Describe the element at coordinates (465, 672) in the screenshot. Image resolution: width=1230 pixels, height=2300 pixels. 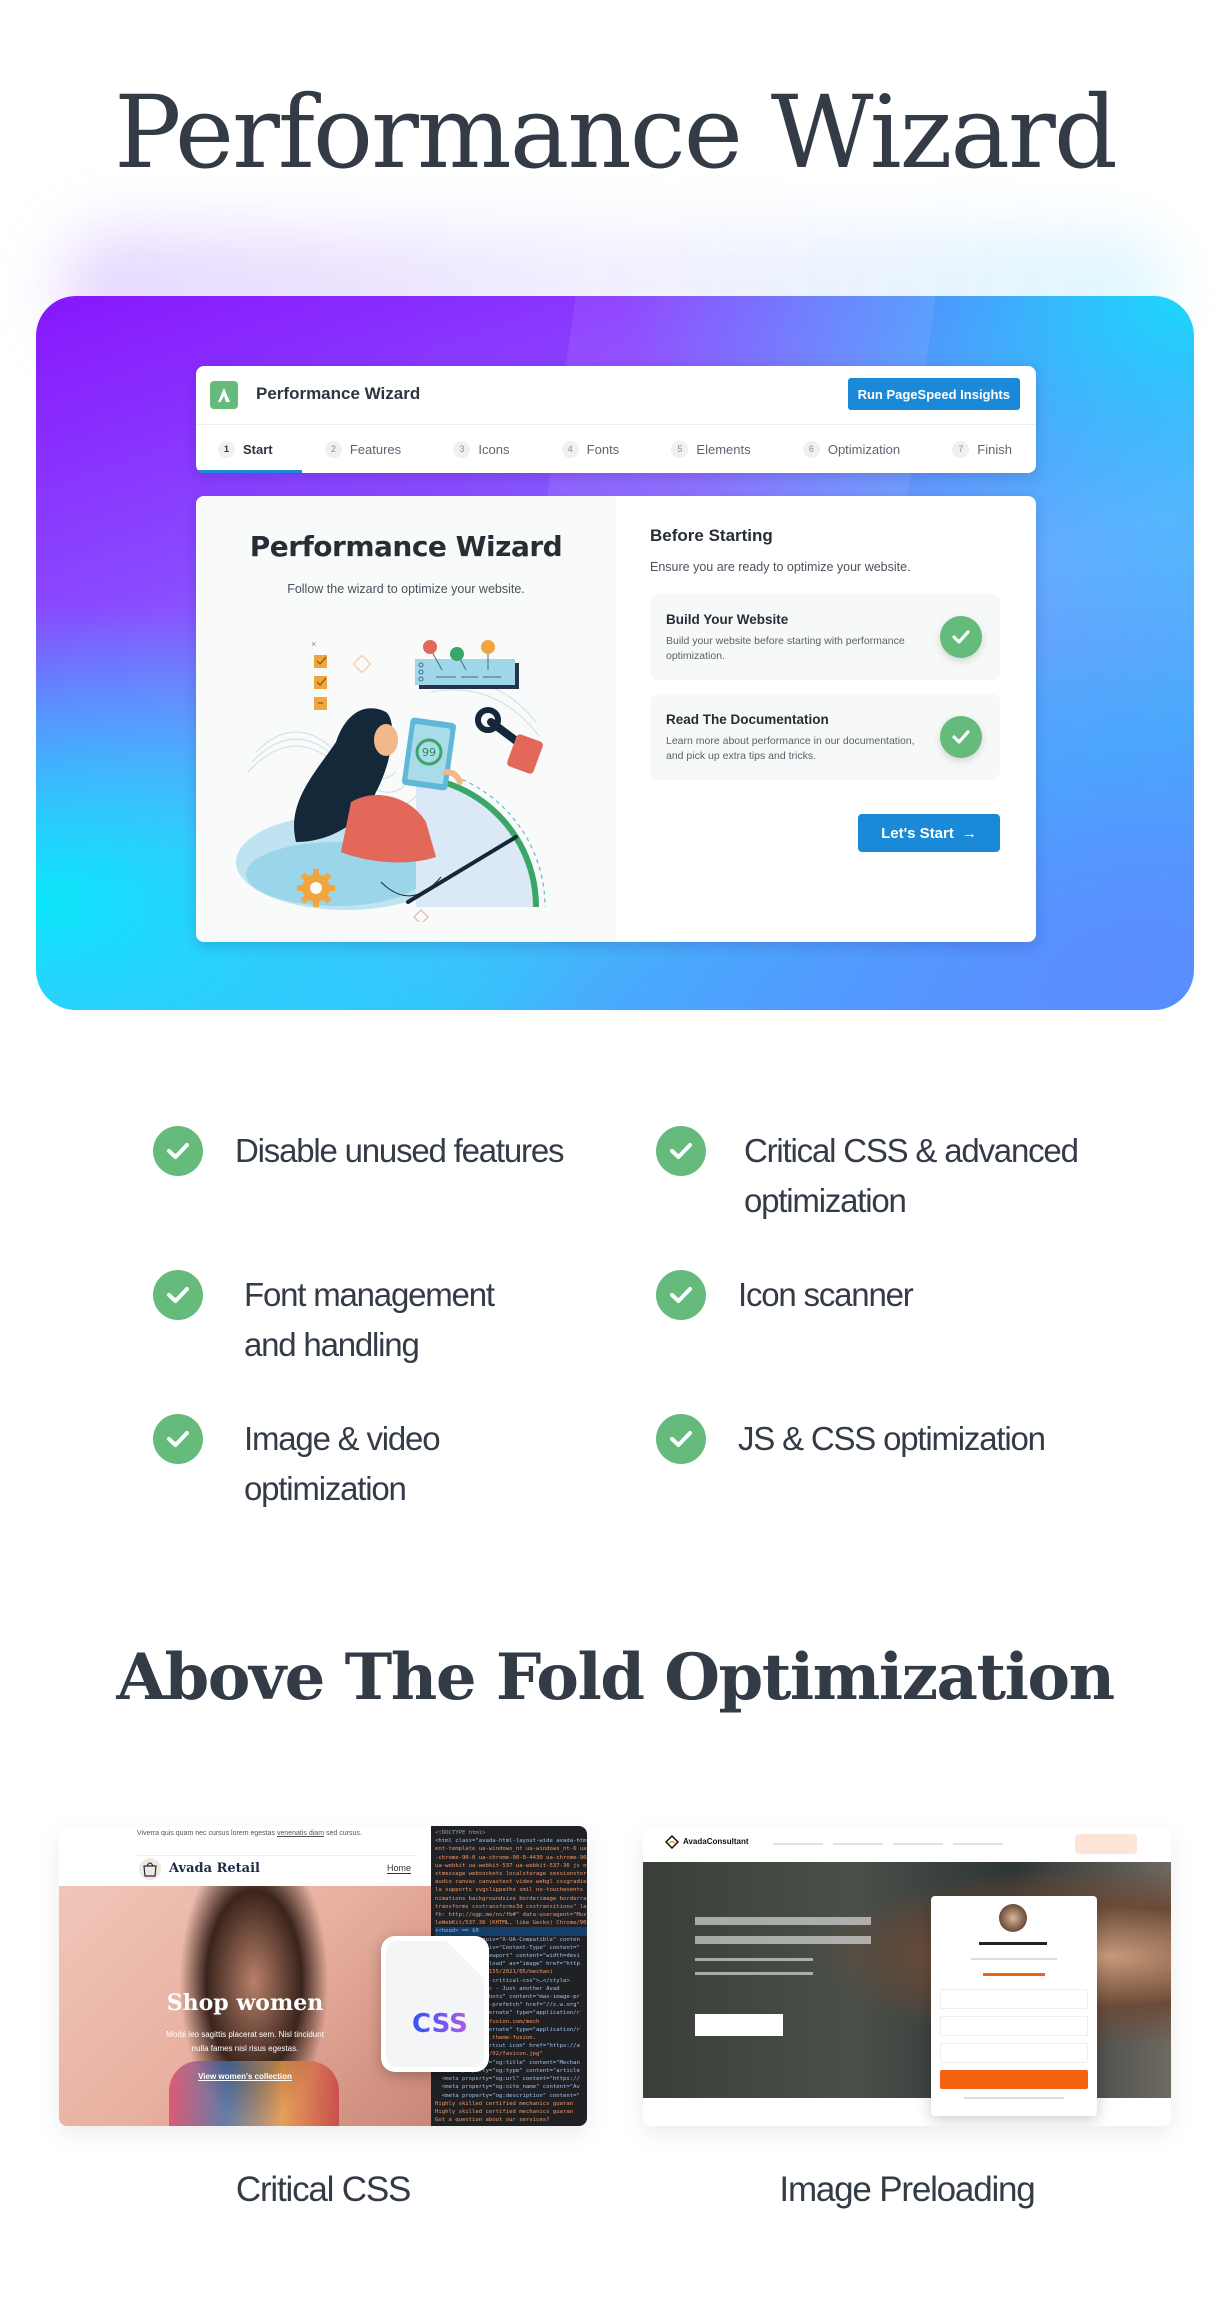
I see `settings-card` at that location.